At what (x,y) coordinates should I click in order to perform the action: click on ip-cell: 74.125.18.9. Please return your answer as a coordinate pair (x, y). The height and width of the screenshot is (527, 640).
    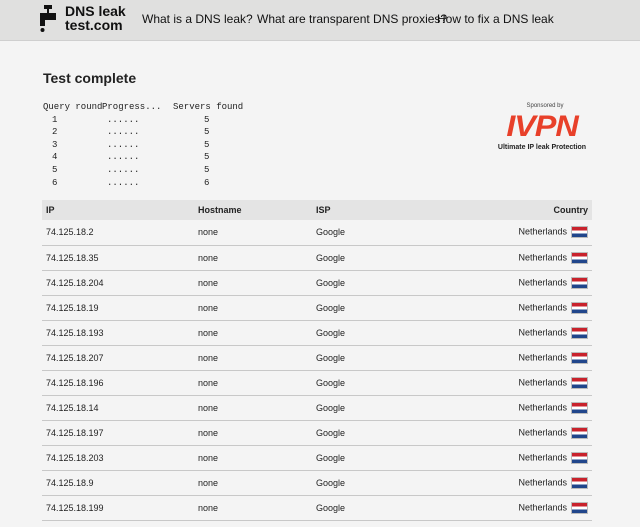
    Looking at the image, I should click on (70, 482).